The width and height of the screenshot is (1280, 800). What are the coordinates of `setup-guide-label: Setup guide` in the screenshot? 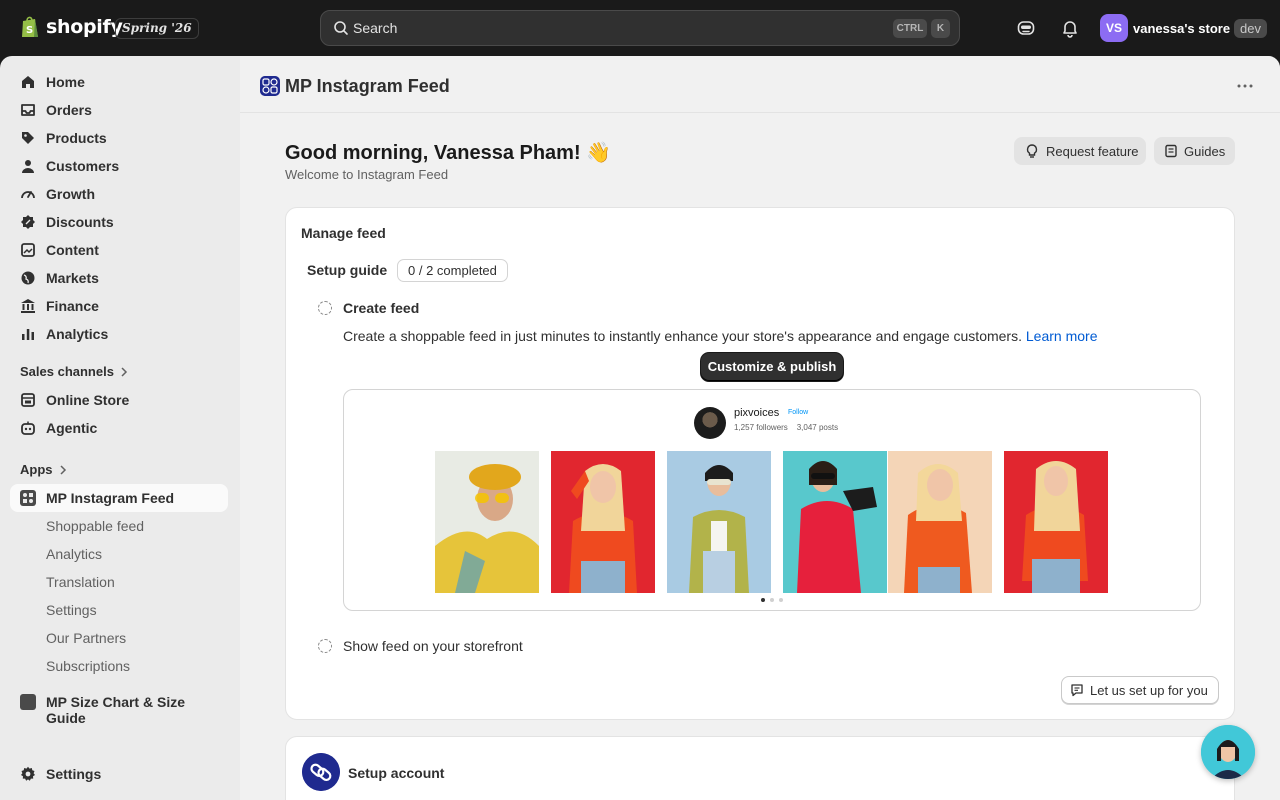 It's located at (347, 270).